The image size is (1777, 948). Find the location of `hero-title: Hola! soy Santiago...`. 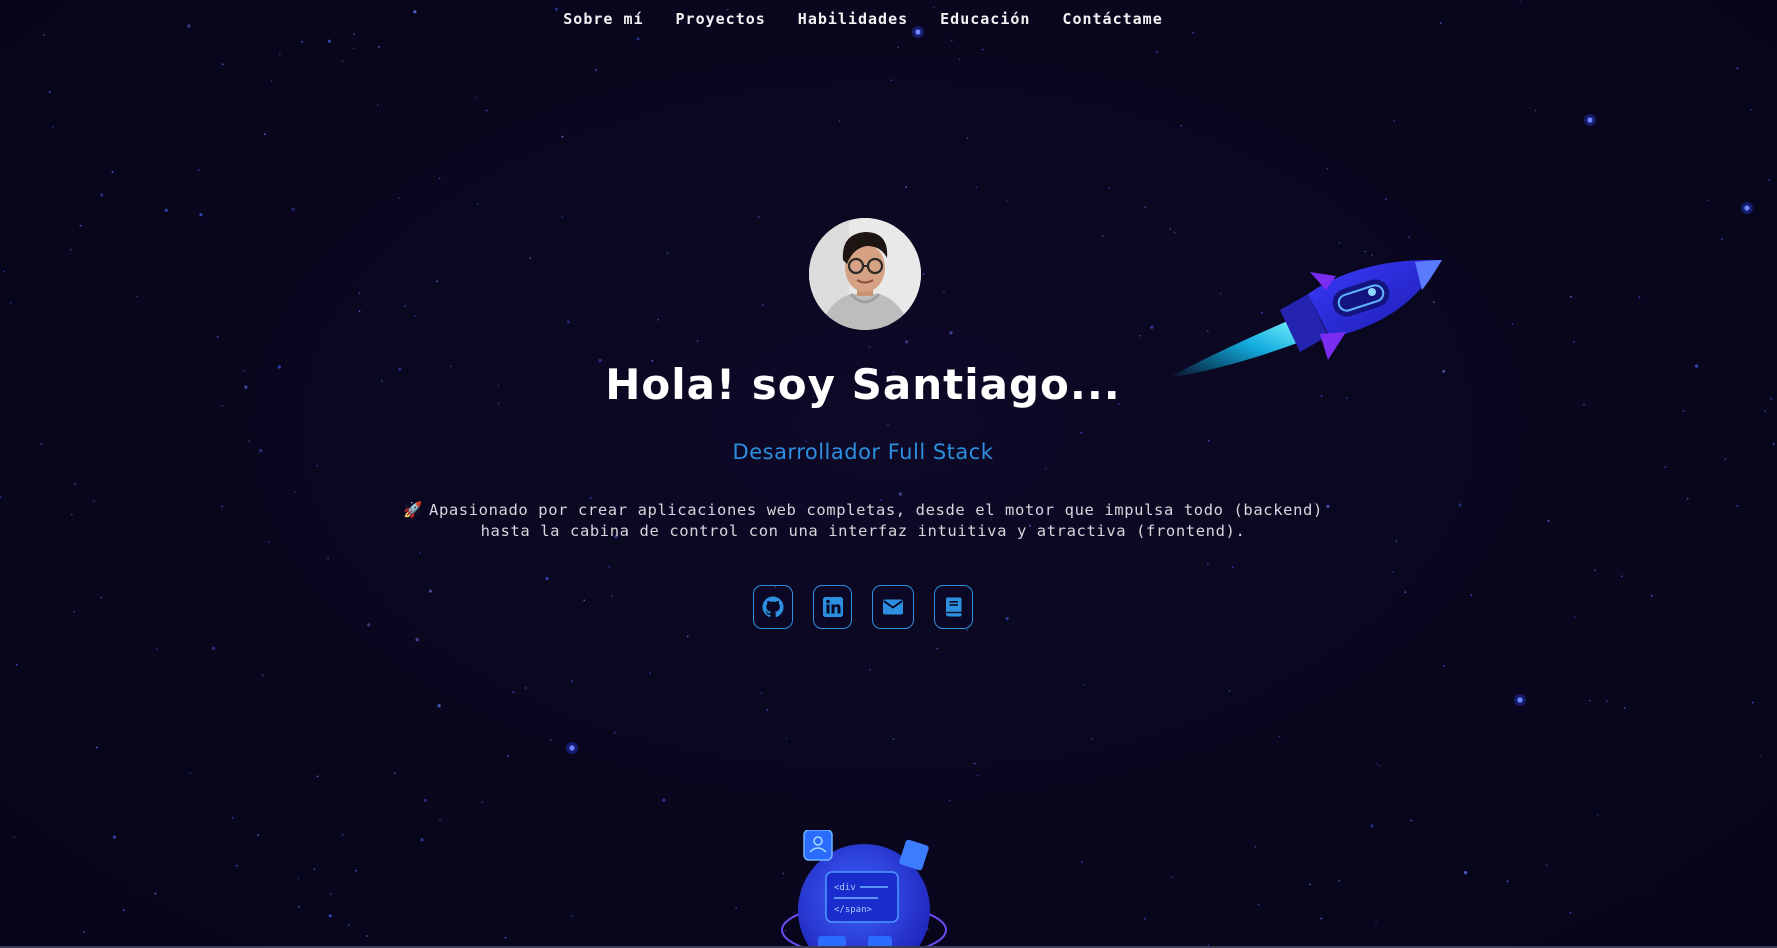

hero-title: Hola! soy Santiago... is located at coordinates (863, 384).